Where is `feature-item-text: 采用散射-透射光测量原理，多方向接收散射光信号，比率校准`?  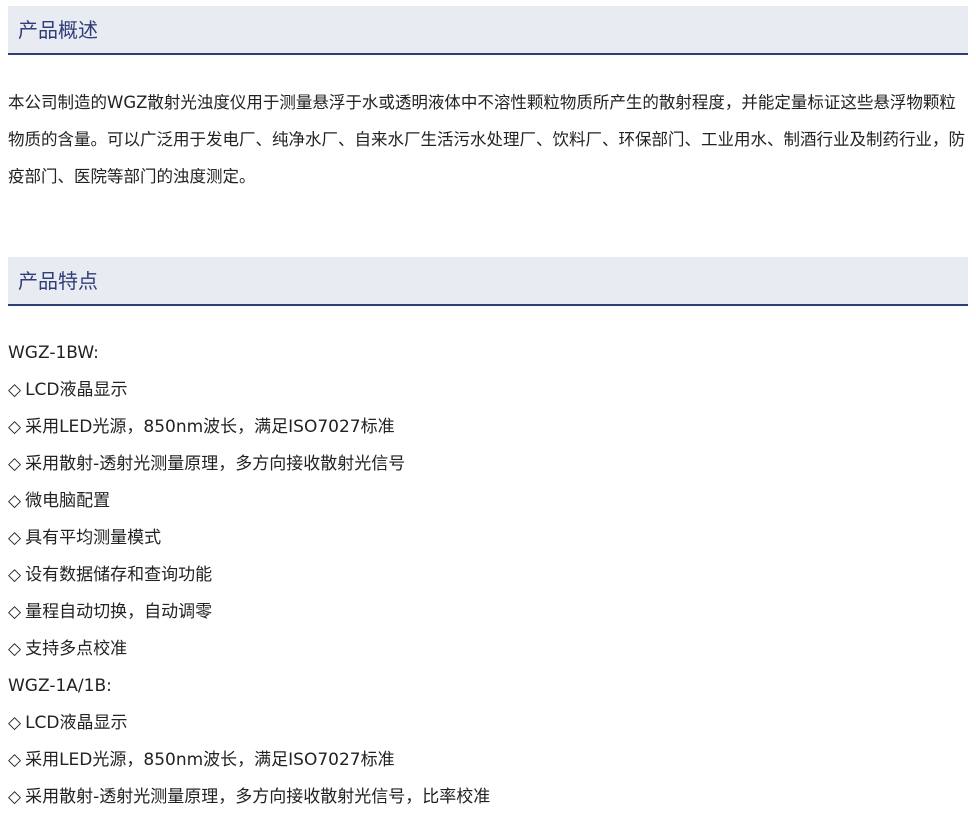 feature-item-text: 采用散射-透射光测量原理，多方向接收散射光信号，比率校准 is located at coordinates (258, 797).